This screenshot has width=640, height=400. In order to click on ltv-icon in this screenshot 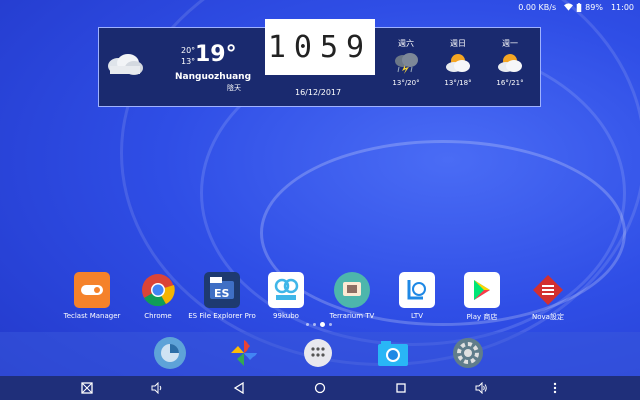, I will do `click(417, 290)`.